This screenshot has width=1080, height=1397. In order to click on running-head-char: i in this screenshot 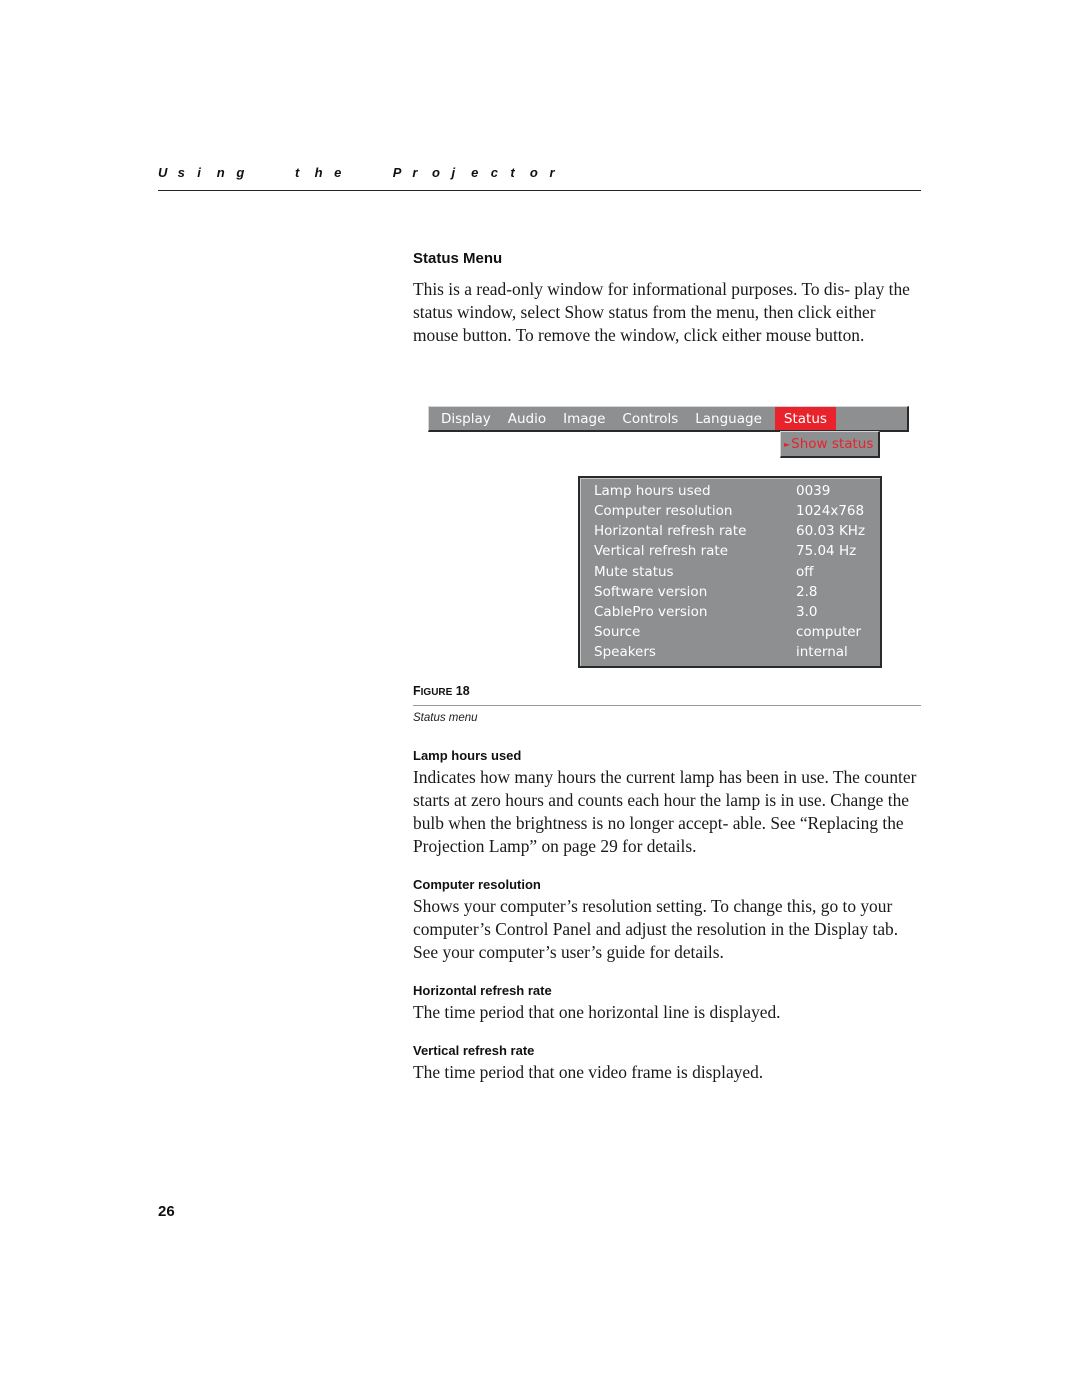, I will do `click(199, 172)`.